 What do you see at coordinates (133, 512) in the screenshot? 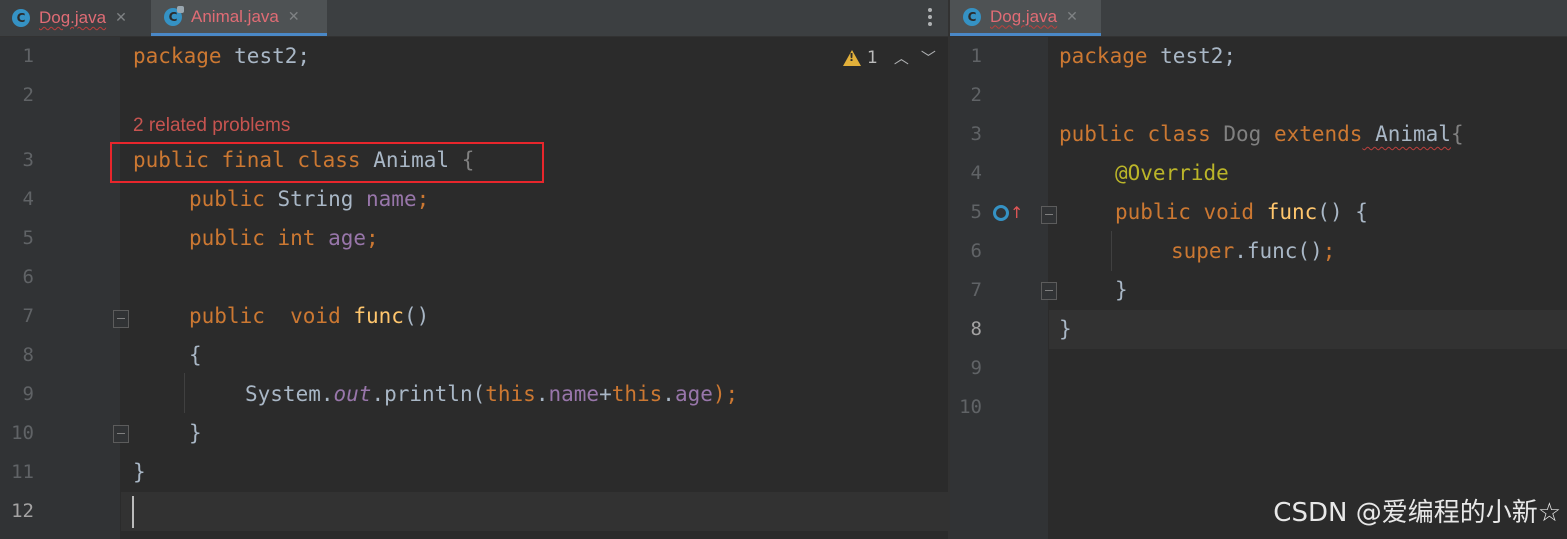
I see `text-caret` at bounding box center [133, 512].